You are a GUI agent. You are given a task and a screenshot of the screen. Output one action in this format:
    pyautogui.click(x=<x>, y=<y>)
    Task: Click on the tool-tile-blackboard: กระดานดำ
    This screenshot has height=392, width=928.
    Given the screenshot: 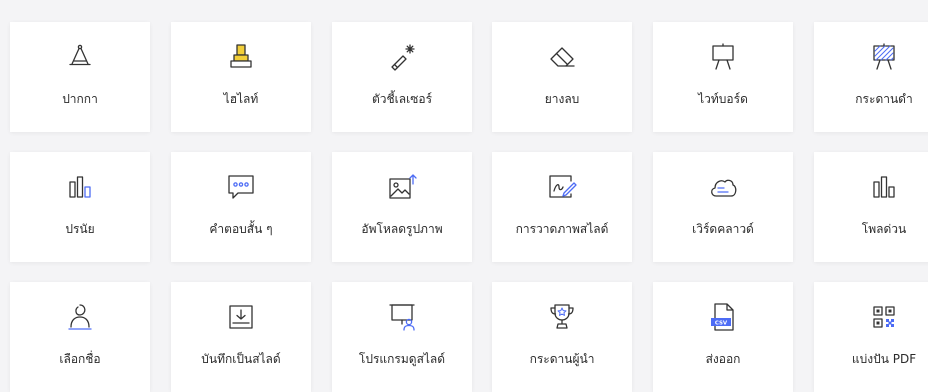 What is the action you would take?
    pyautogui.click(x=871, y=77)
    